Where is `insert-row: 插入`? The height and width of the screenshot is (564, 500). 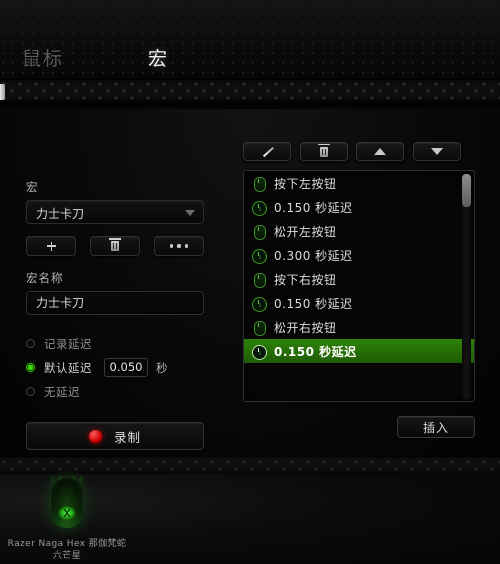
insert-row: 插入 is located at coordinates (359, 427).